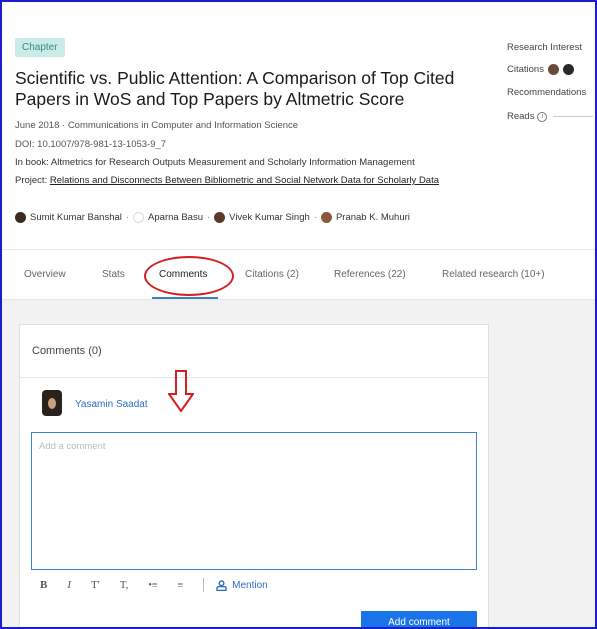 The width and height of the screenshot is (597, 629). I want to click on current-user-name: Yasamin Saadat, so click(111, 404).